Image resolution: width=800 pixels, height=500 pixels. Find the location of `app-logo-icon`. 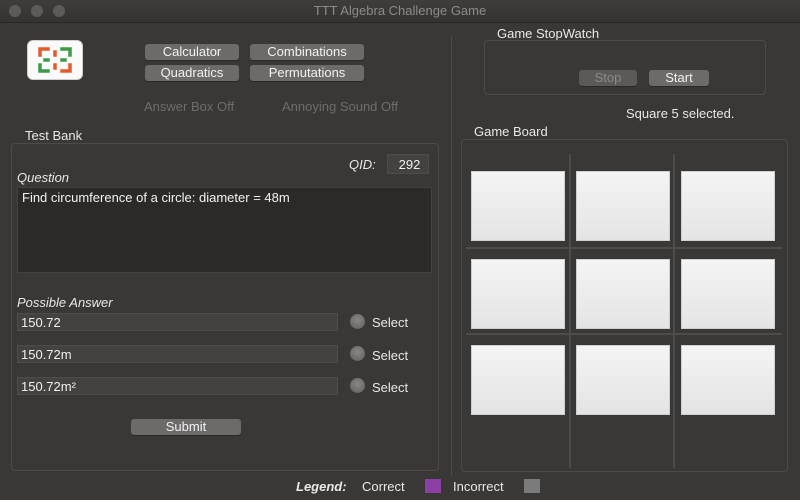

app-logo-icon is located at coordinates (55, 60).